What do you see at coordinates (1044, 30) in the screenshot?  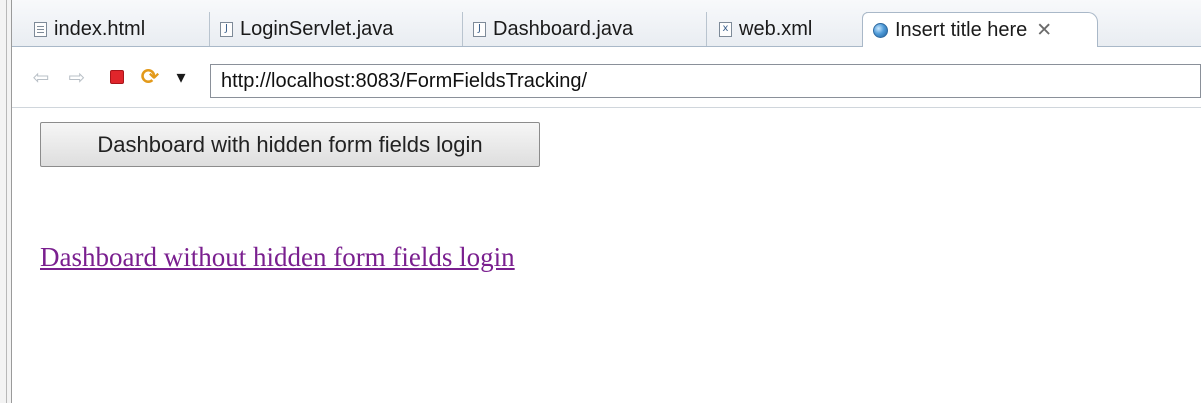 I see `close-icon: ✕` at bounding box center [1044, 30].